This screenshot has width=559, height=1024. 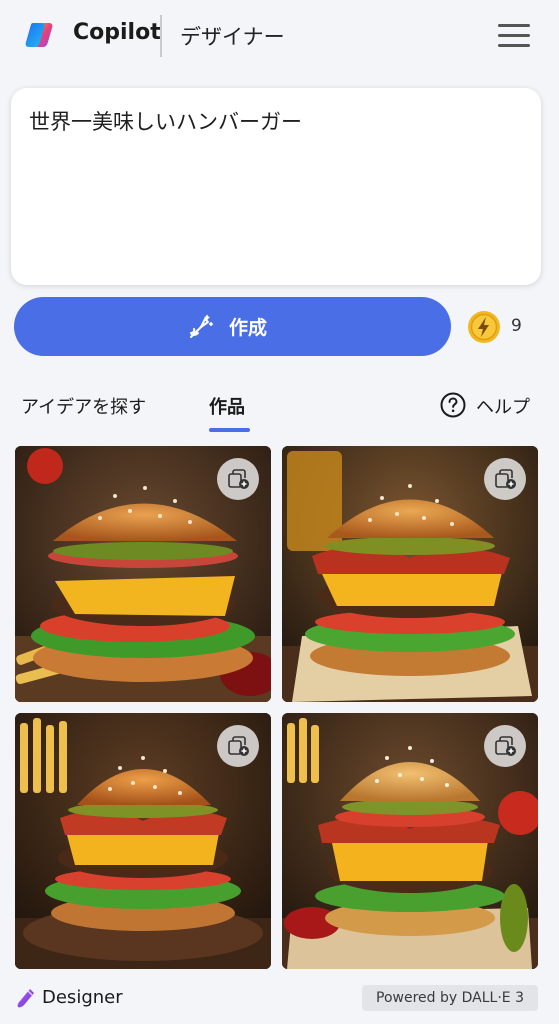 I want to click on header-divider, so click(x=161, y=36).